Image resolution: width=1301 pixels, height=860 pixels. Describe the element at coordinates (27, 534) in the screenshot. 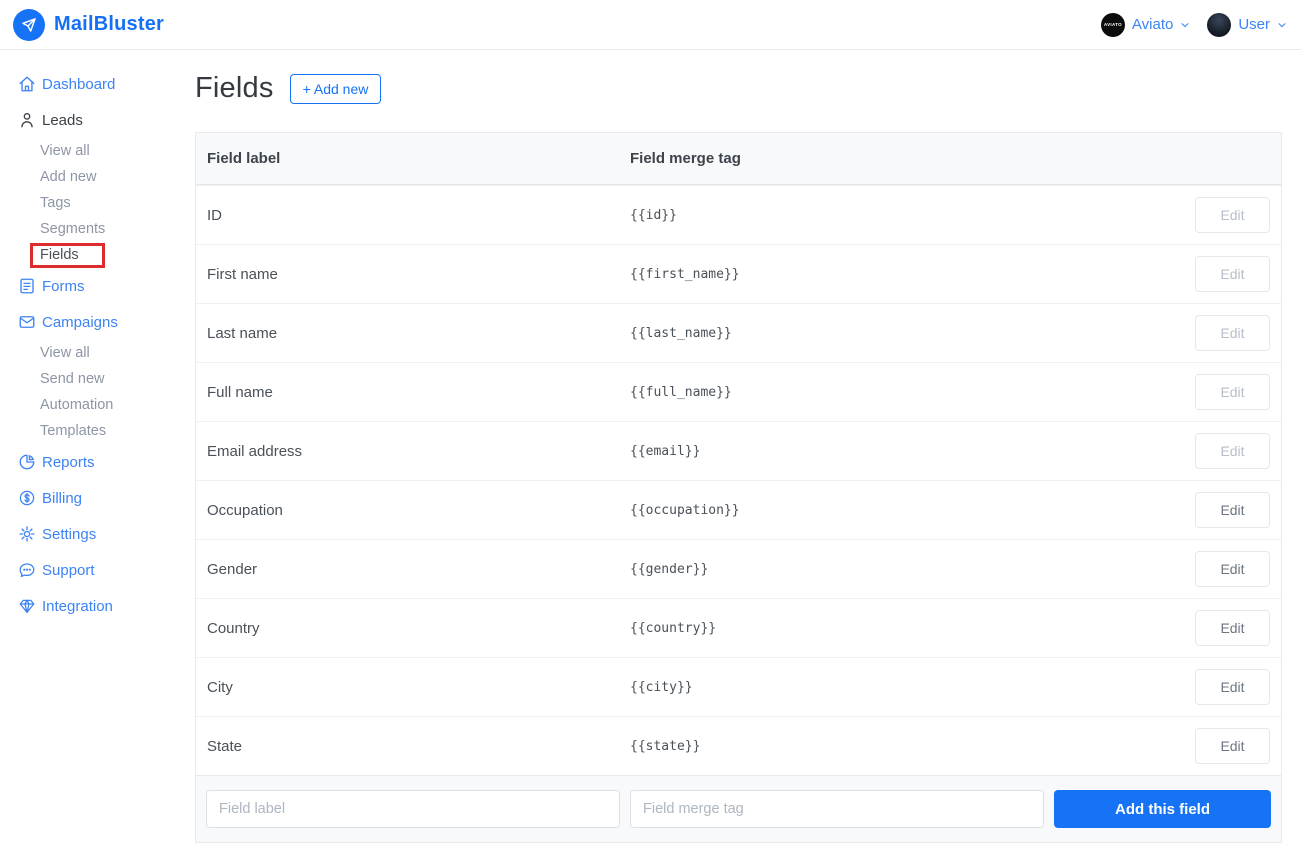

I see `gear-icon` at that location.